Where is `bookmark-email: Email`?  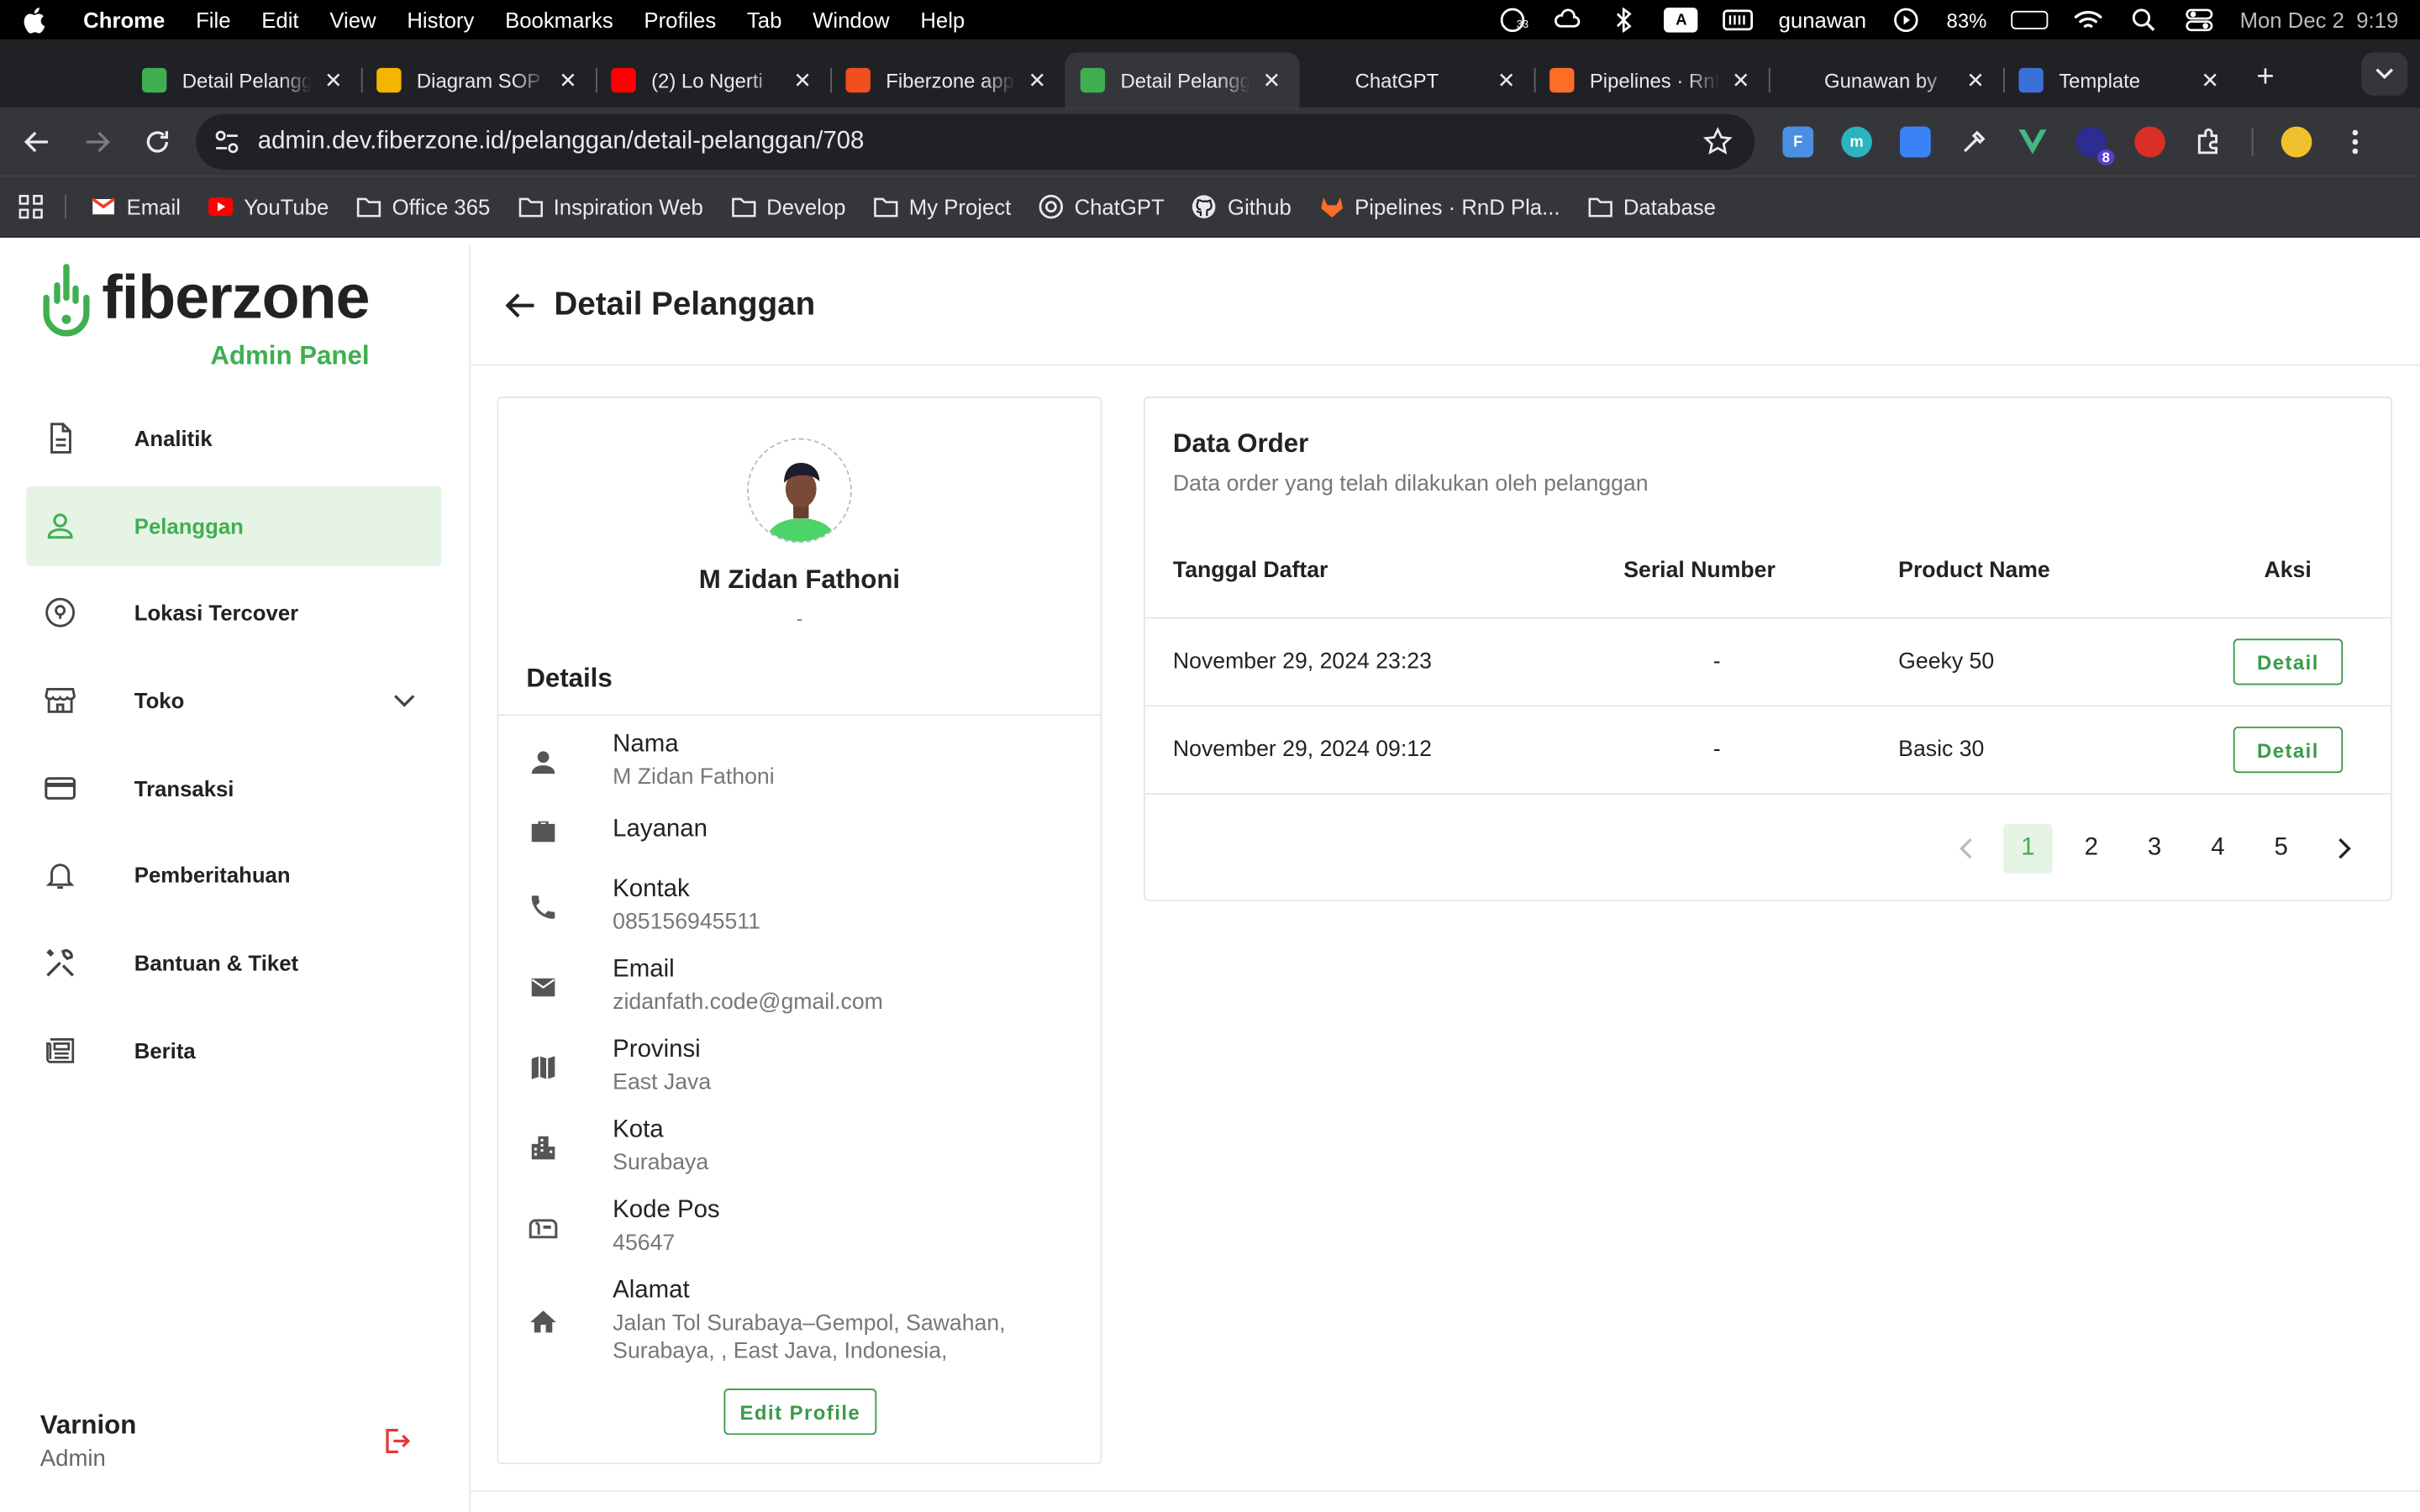
bookmark-email: Email is located at coordinates (136, 206).